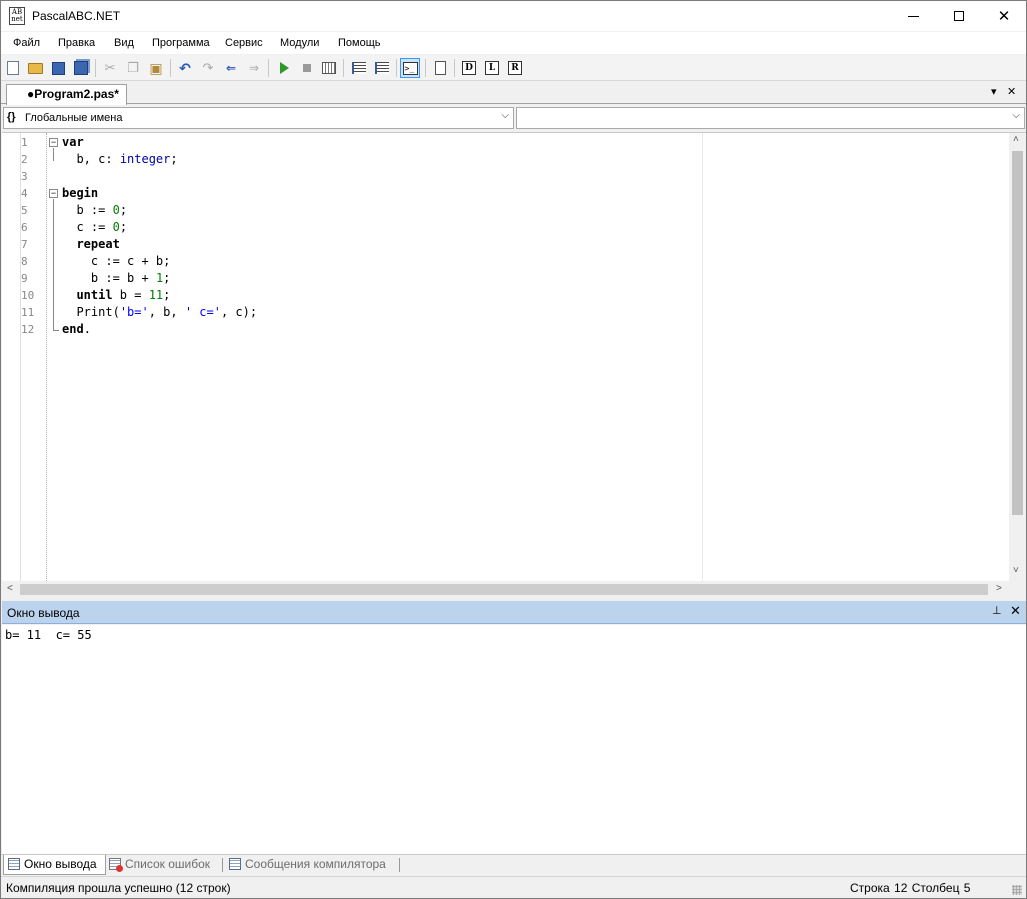 The height and width of the screenshot is (899, 1027). Describe the element at coordinates (1017, 890) in the screenshot. I see `resize-grip-icon` at that location.